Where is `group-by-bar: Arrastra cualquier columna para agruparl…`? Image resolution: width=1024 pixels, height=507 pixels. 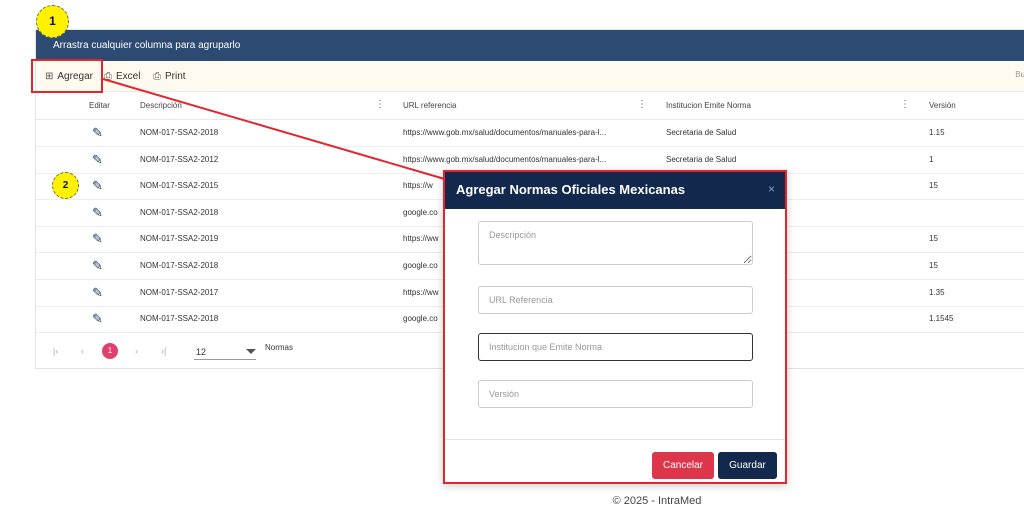 group-by-bar: Arrastra cualquier columna para agruparl… is located at coordinates (530, 45).